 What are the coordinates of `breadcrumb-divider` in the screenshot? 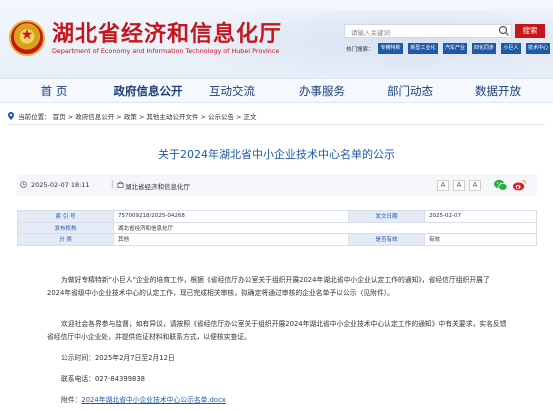 It's located at (276, 124).